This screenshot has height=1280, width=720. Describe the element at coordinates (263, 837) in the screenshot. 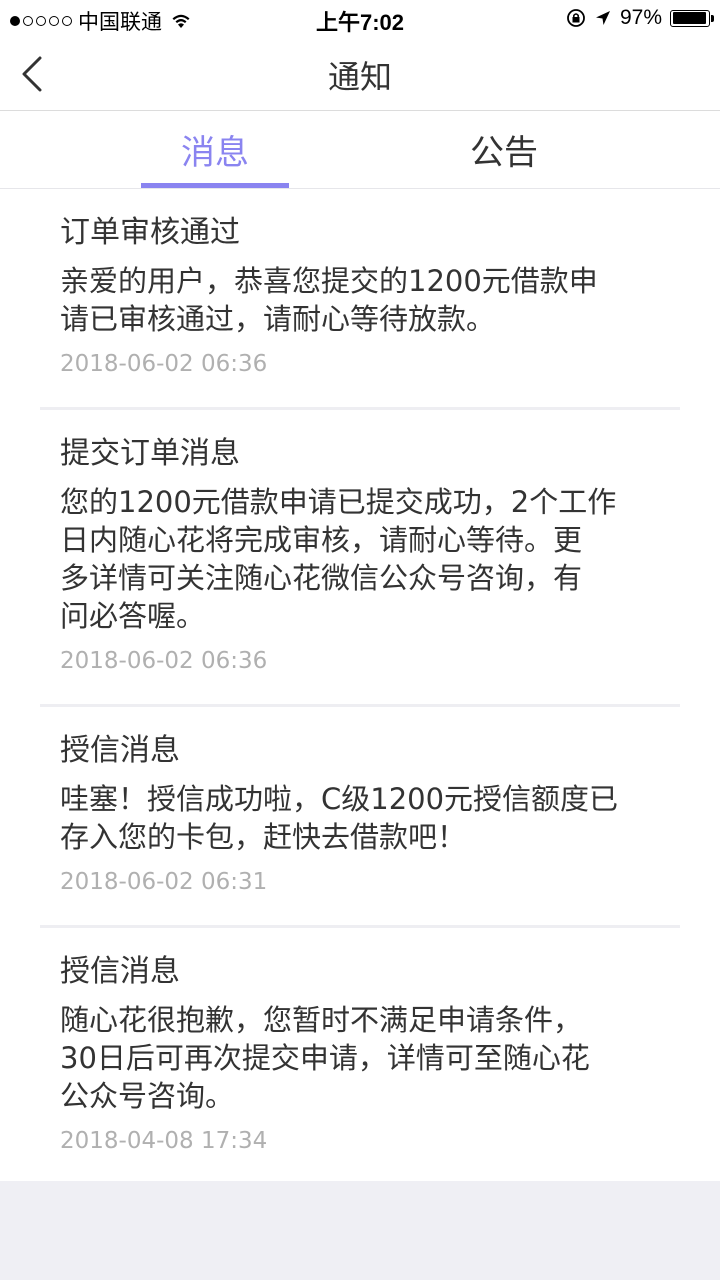

I see `message-line: 存入您的卡包，赶快去借款吧！` at that location.